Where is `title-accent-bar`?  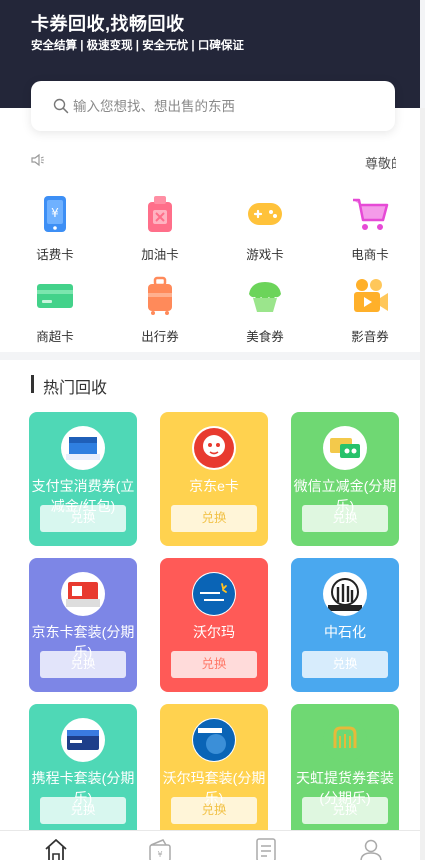
title-accent-bar is located at coordinates (32, 384).